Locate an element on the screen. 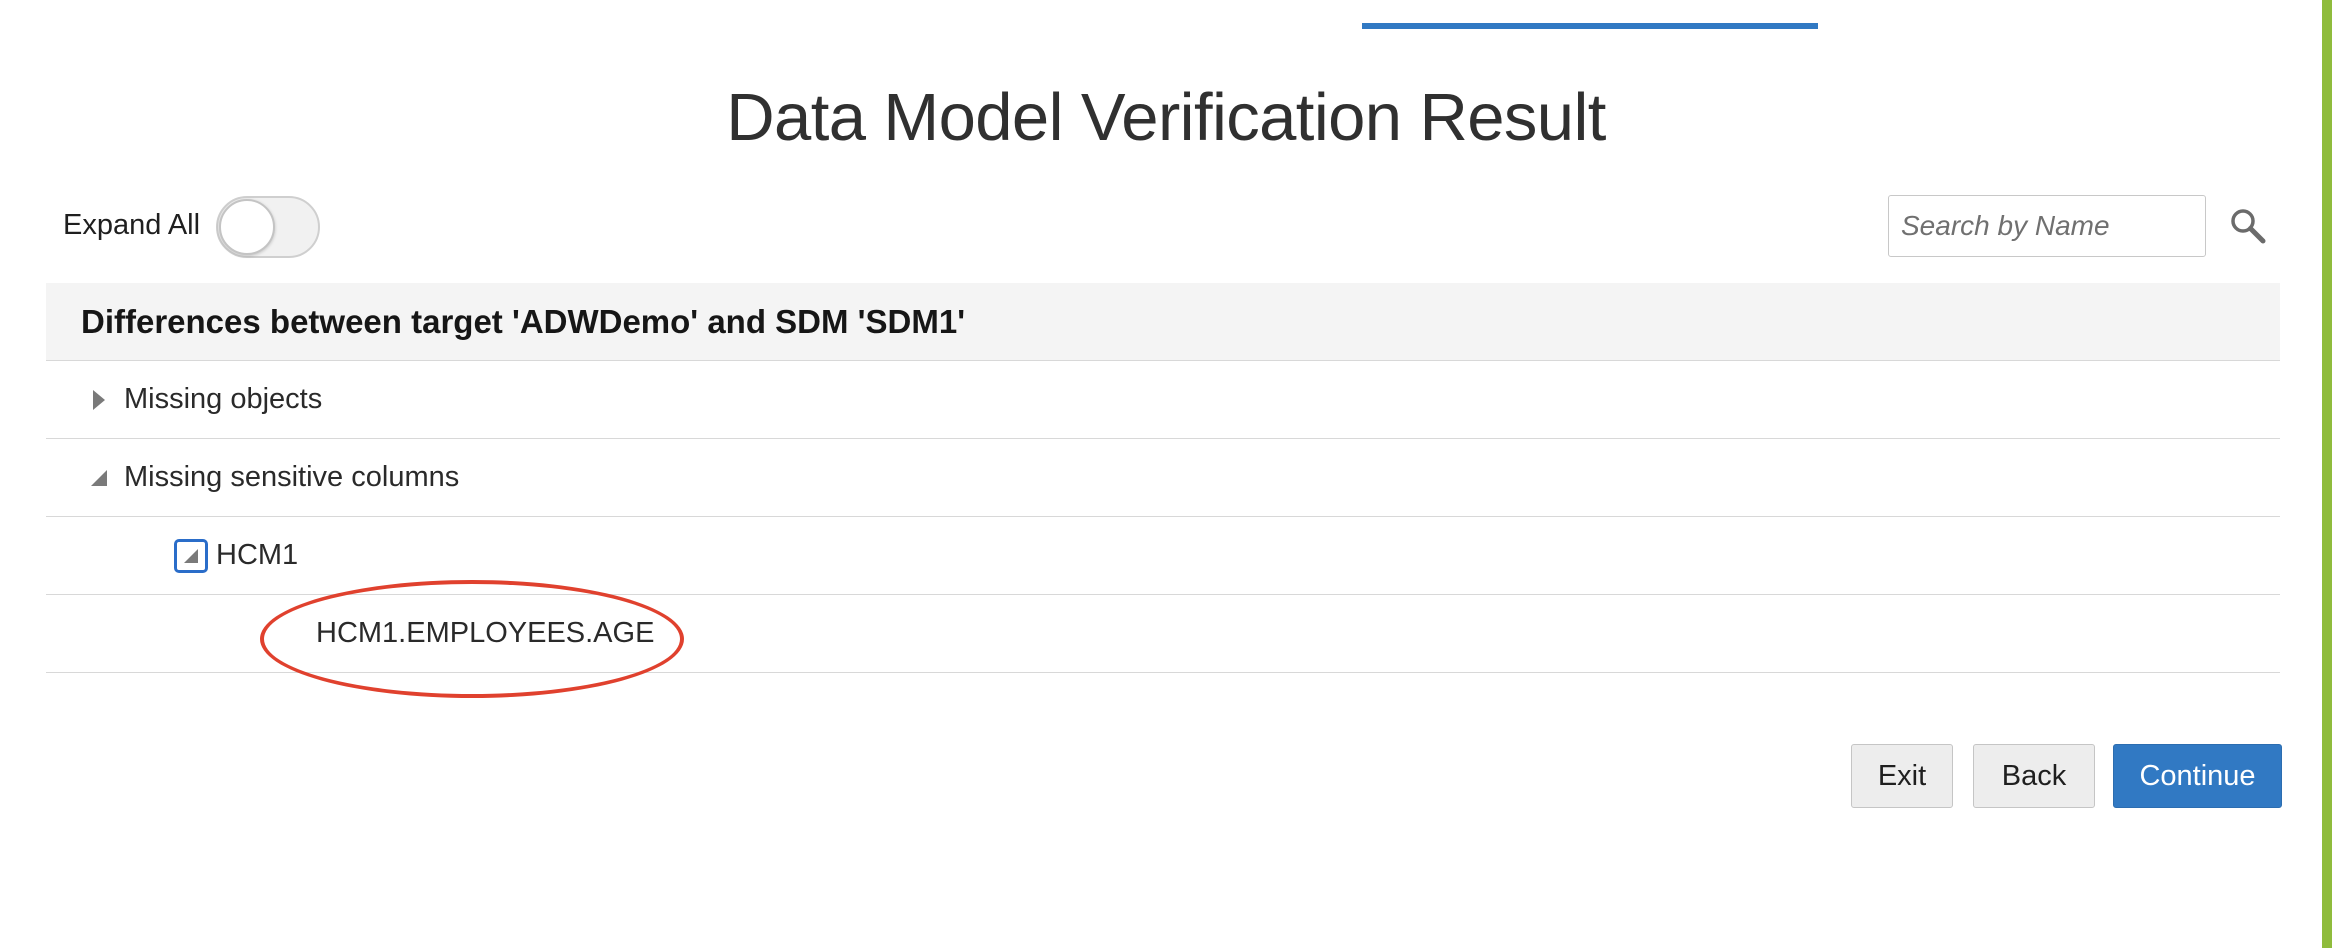 The width and height of the screenshot is (2332, 948). tree-row-hcm1-employees-age: HCM1.EMPLOYEES.AGE is located at coordinates (1163, 634).